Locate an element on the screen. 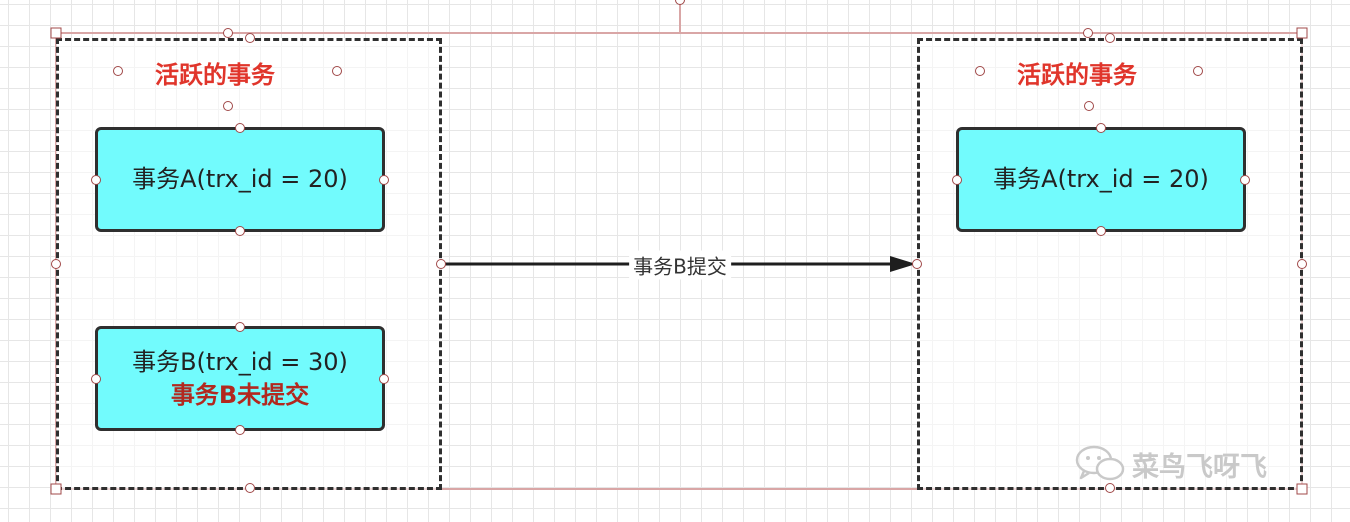 The height and width of the screenshot is (522, 1350). right-tx-a-handle-right is located at coordinates (1245, 180).